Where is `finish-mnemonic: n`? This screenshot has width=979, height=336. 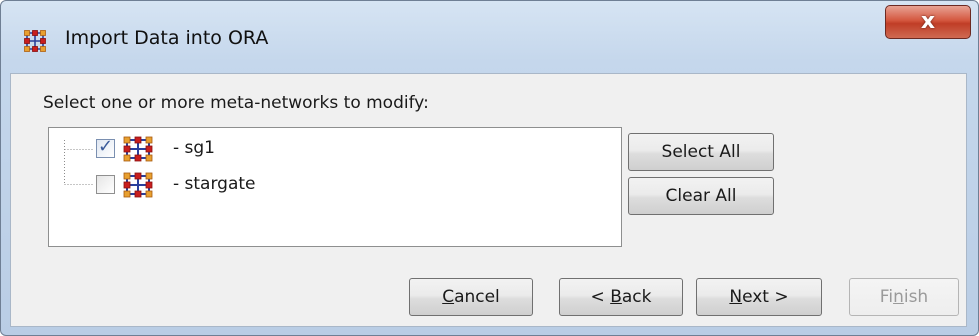
finish-mnemonic: n is located at coordinates (898, 297).